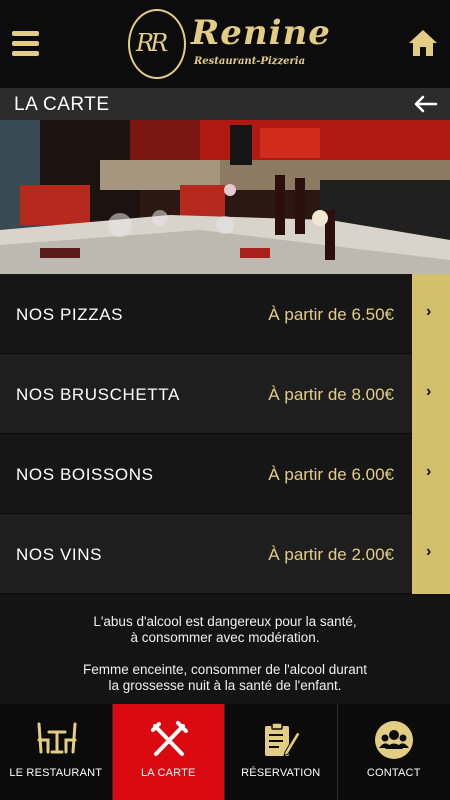 This screenshot has height=800, width=450. I want to click on logo-name: Renine, so click(261, 33).